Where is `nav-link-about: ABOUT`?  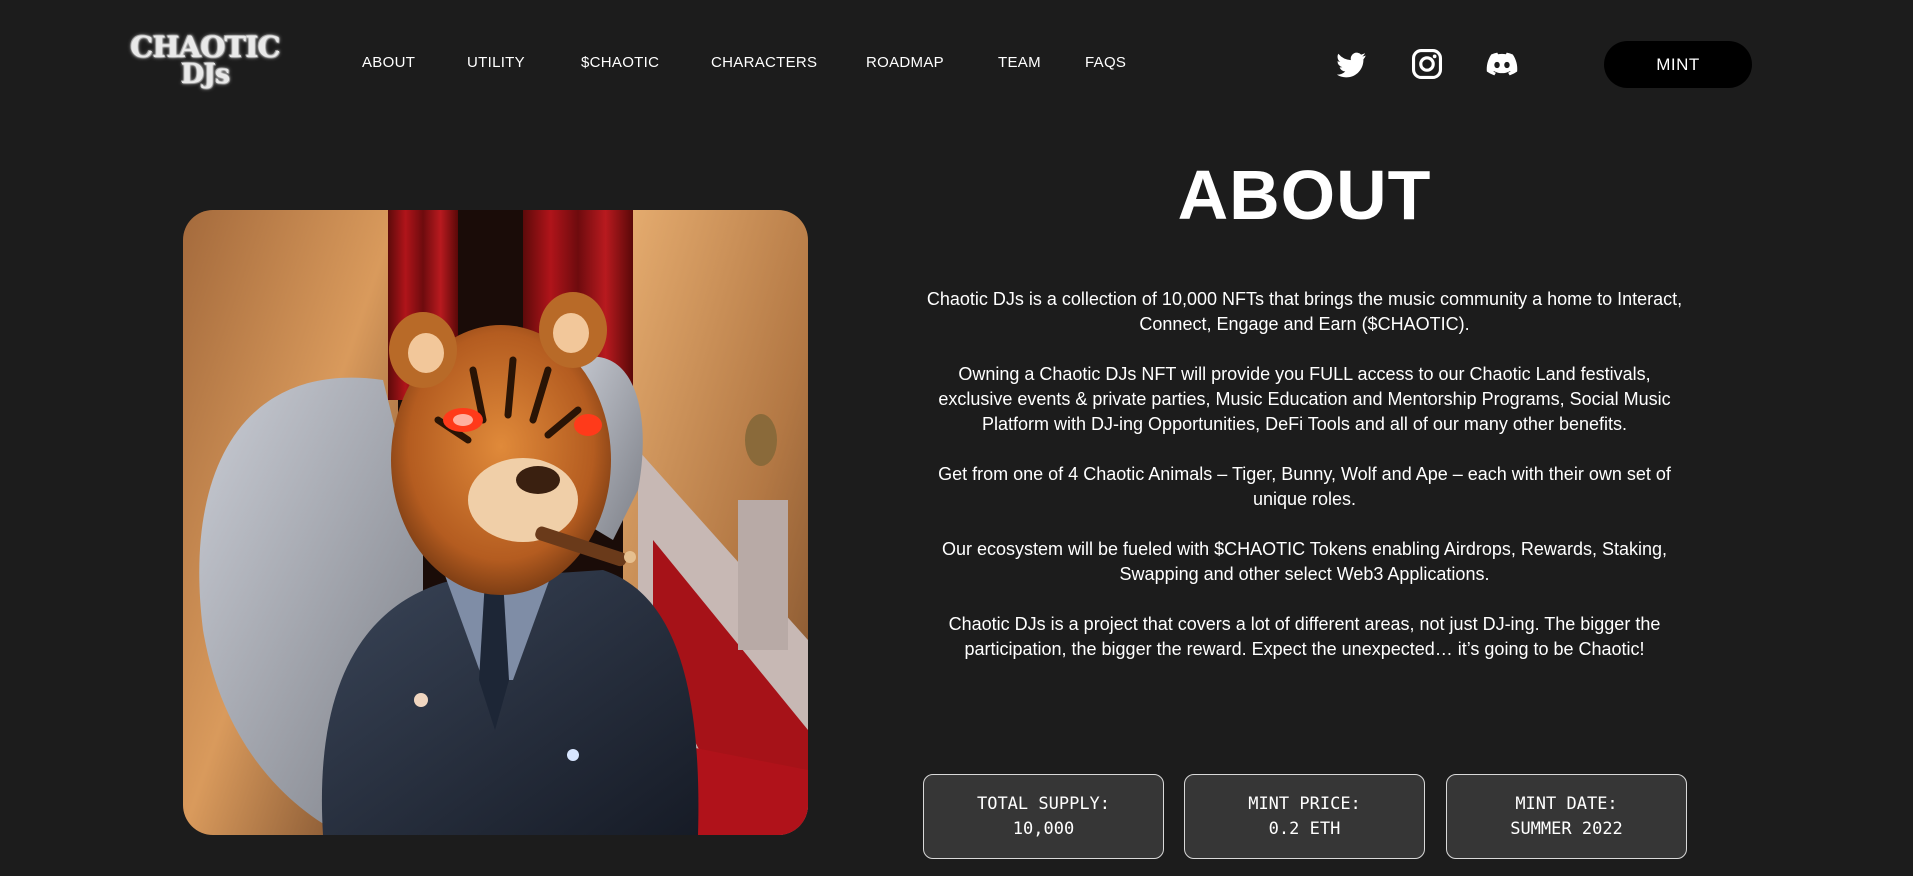
nav-link-about: ABOUT is located at coordinates (388, 62).